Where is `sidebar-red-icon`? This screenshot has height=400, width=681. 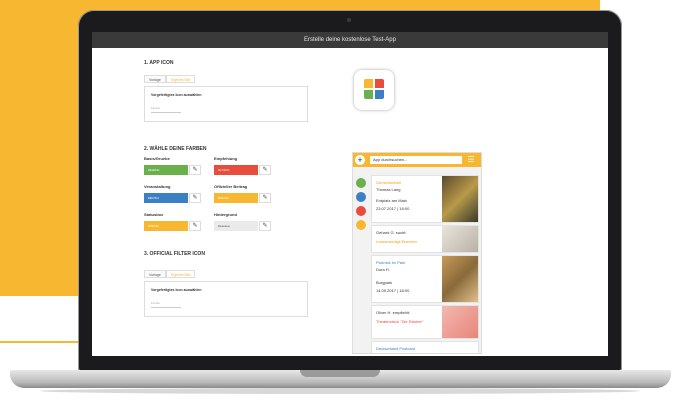
sidebar-red-icon is located at coordinates (361, 211).